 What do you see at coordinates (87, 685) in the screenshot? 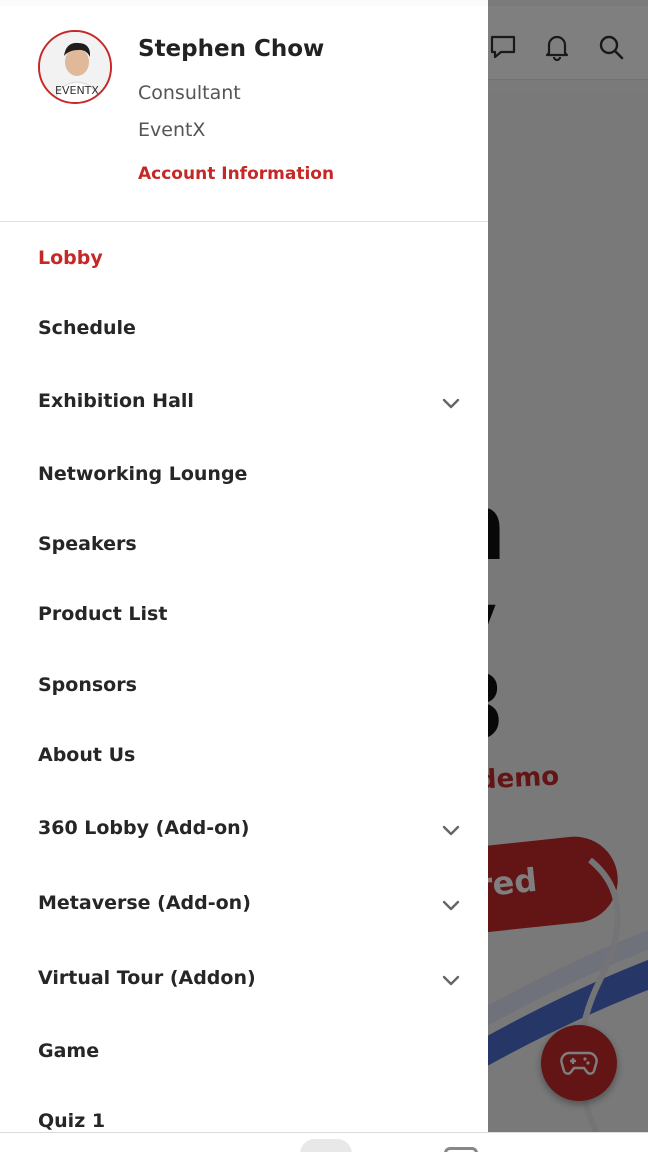
I see `nav-item-label: Sponsors` at bounding box center [87, 685].